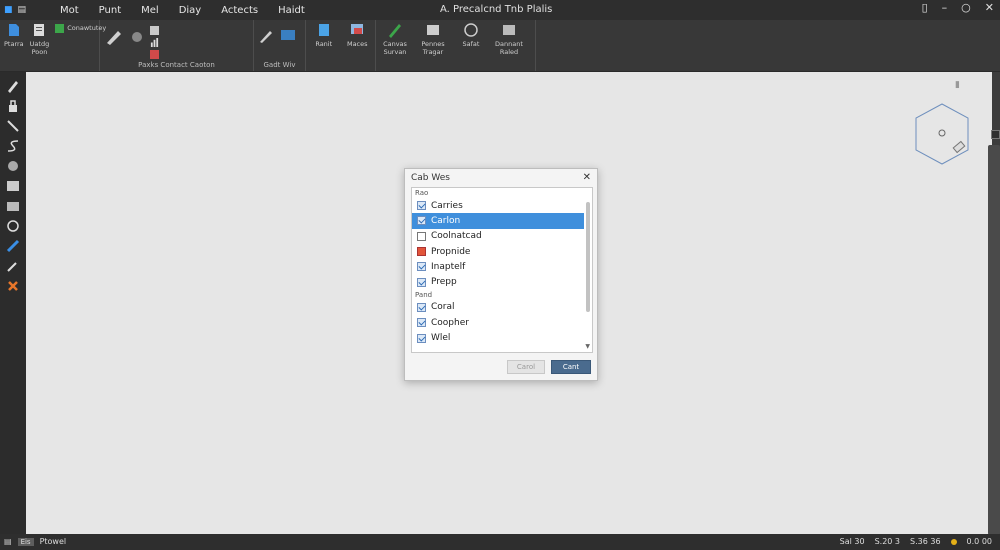  I want to click on status-left: ▤ Eis Ptowel, so click(35, 541).